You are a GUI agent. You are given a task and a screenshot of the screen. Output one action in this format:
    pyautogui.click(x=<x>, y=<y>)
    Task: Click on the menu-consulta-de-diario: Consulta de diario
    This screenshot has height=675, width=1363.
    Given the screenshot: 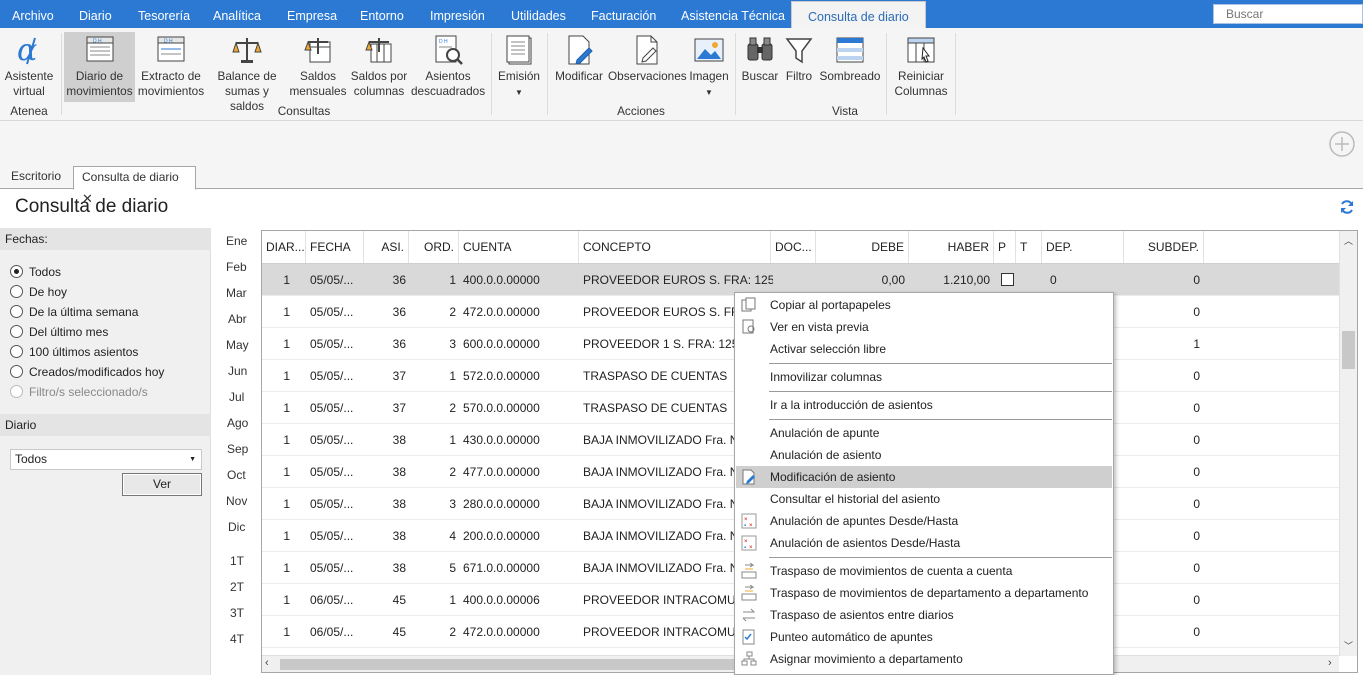 What is the action you would take?
    pyautogui.click(x=858, y=14)
    